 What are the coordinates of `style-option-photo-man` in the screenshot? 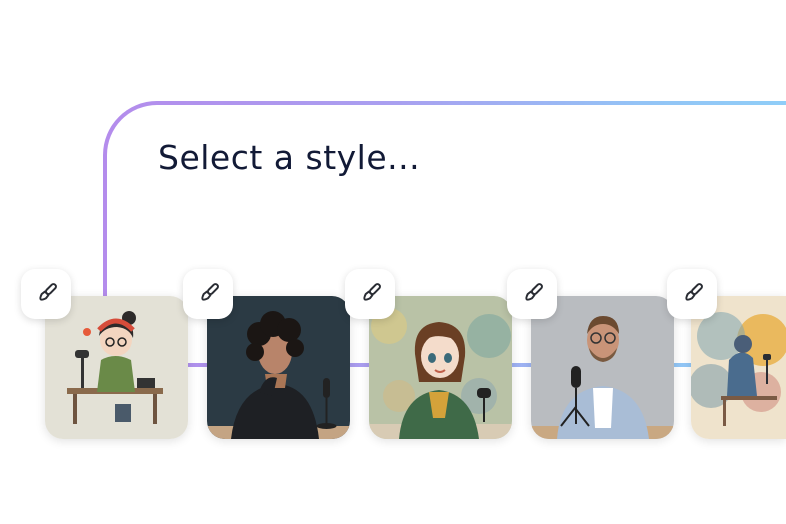 It's located at (602, 367).